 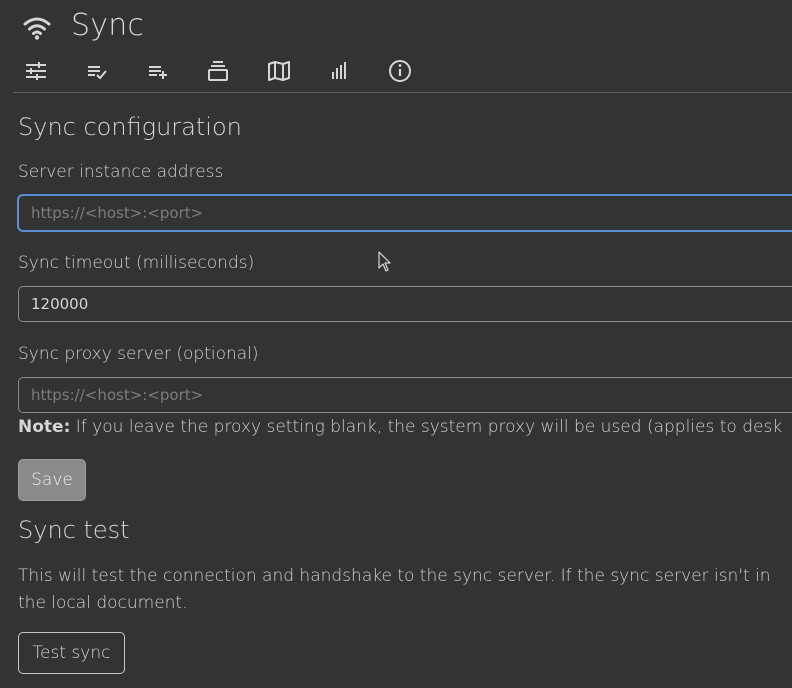 What do you see at coordinates (37, 28) in the screenshot?
I see `wifi-icon` at bounding box center [37, 28].